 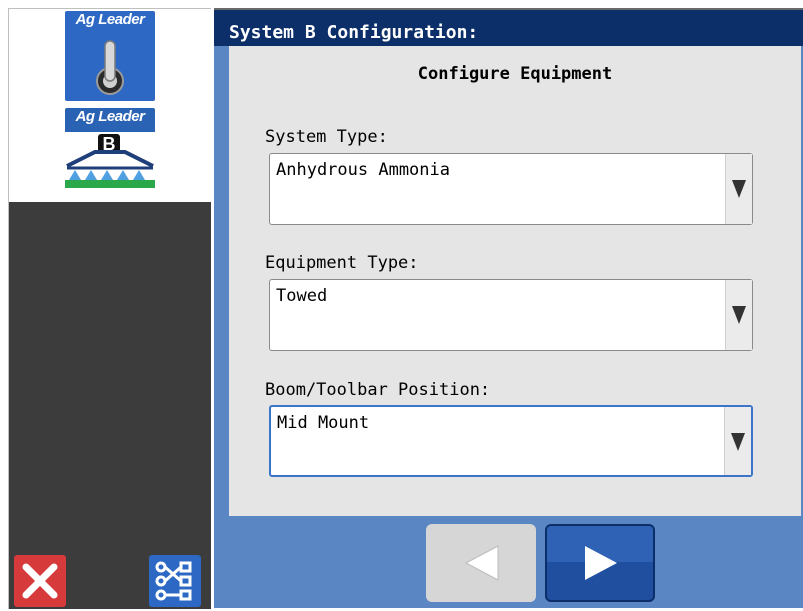 What do you see at coordinates (326, 137) in the screenshot?
I see `system-type-label: System Type:` at bounding box center [326, 137].